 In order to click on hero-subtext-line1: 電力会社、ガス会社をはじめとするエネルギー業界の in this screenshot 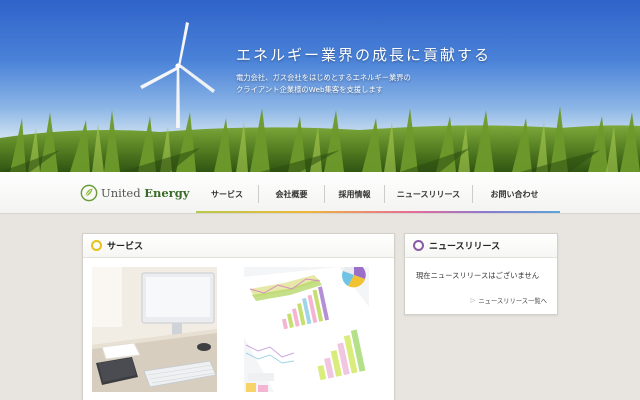, I will do `click(323, 77)`.